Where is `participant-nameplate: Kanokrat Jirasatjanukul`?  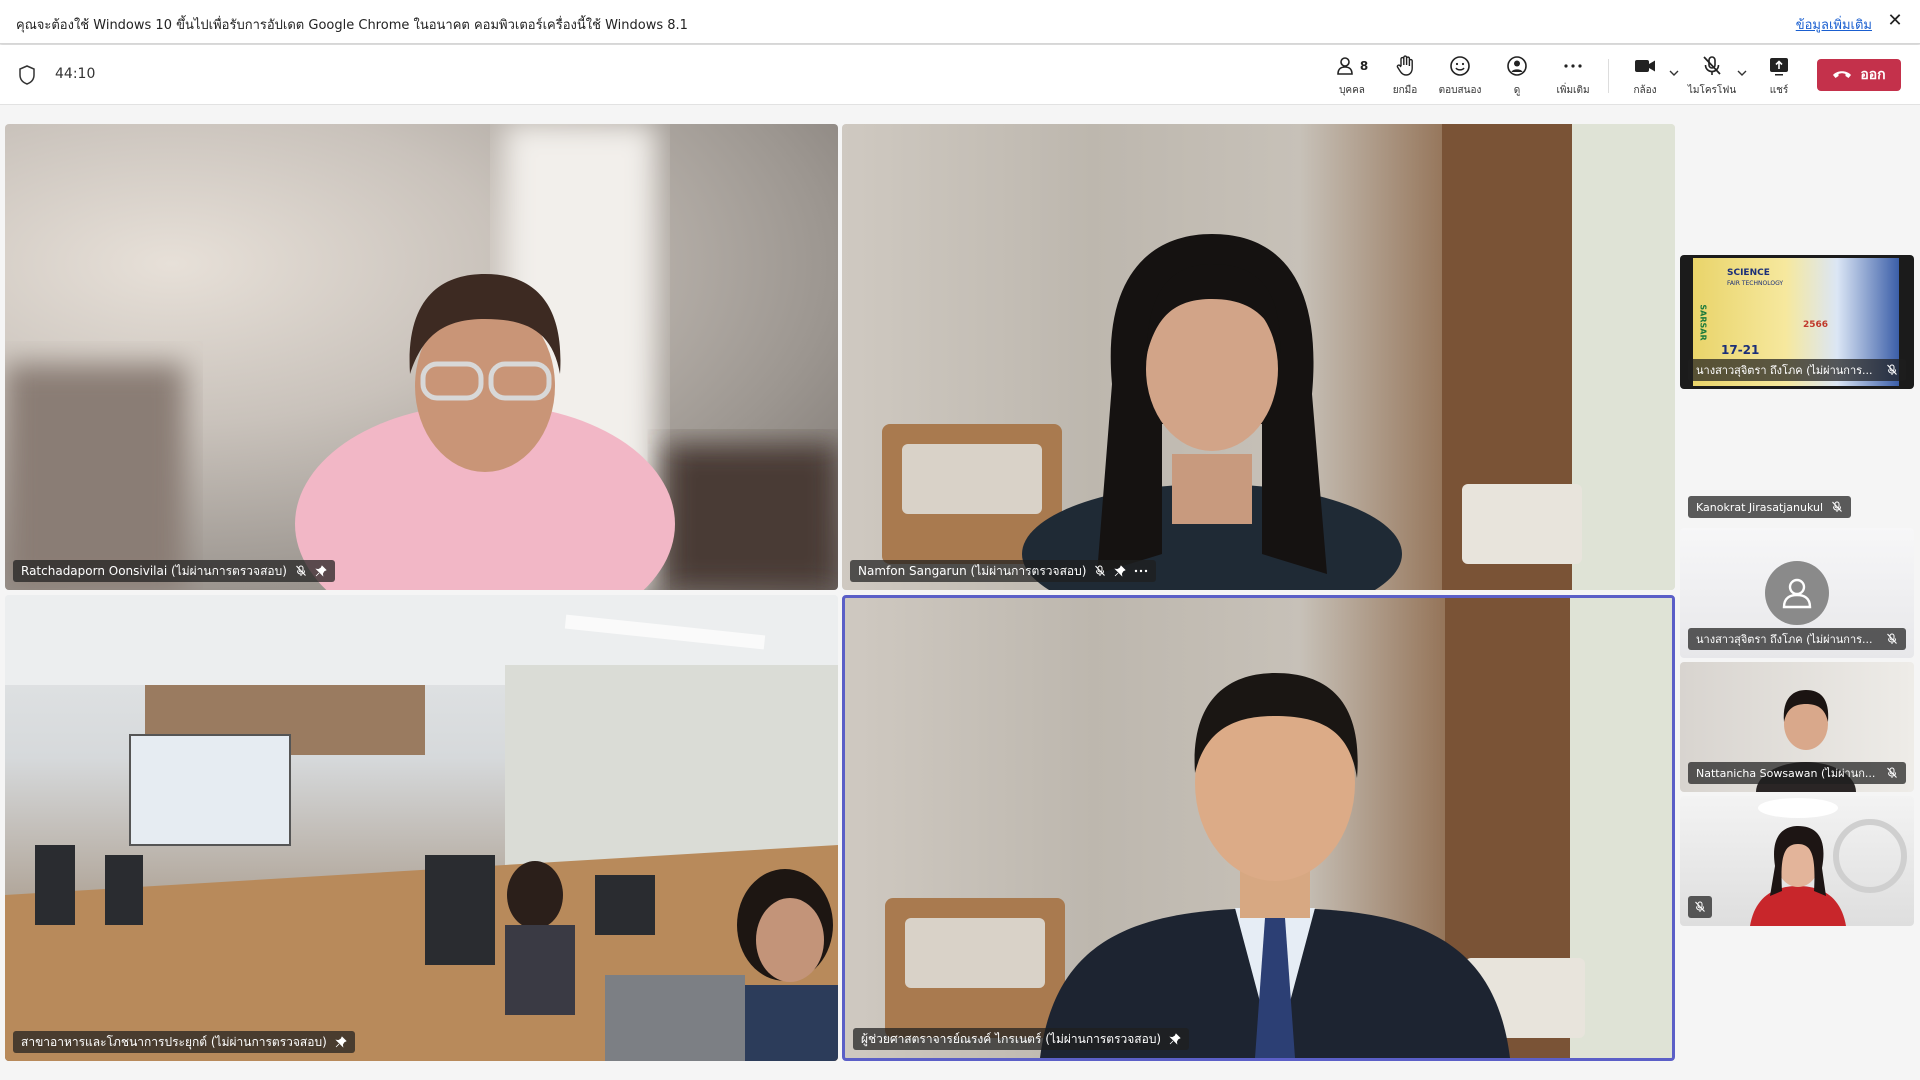 participant-nameplate: Kanokrat Jirasatjanukul is located at coordinates (1770, 507).